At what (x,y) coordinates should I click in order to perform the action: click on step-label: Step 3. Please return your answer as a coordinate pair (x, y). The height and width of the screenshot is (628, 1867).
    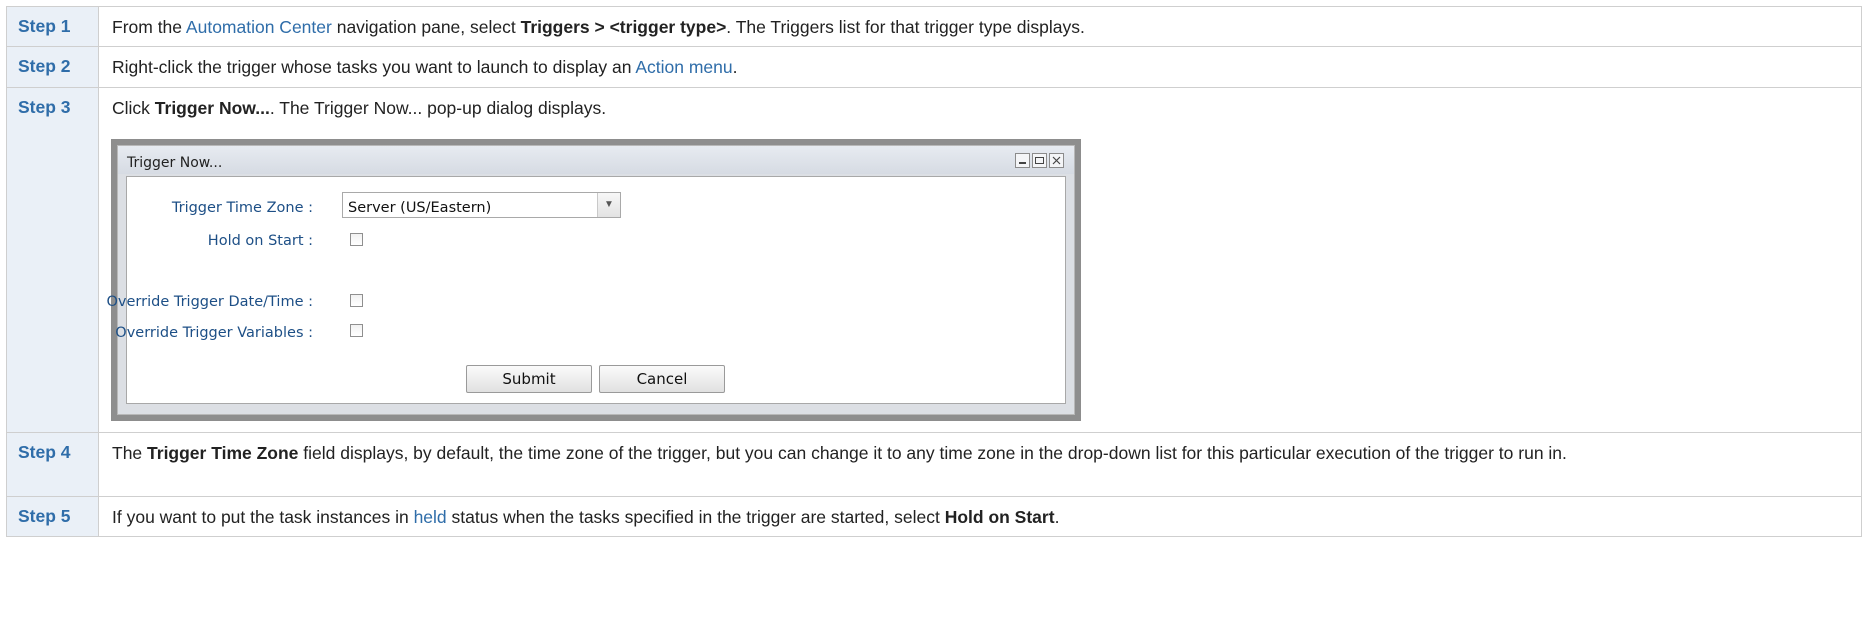
    Looking at the image, I should click on (52, 260).